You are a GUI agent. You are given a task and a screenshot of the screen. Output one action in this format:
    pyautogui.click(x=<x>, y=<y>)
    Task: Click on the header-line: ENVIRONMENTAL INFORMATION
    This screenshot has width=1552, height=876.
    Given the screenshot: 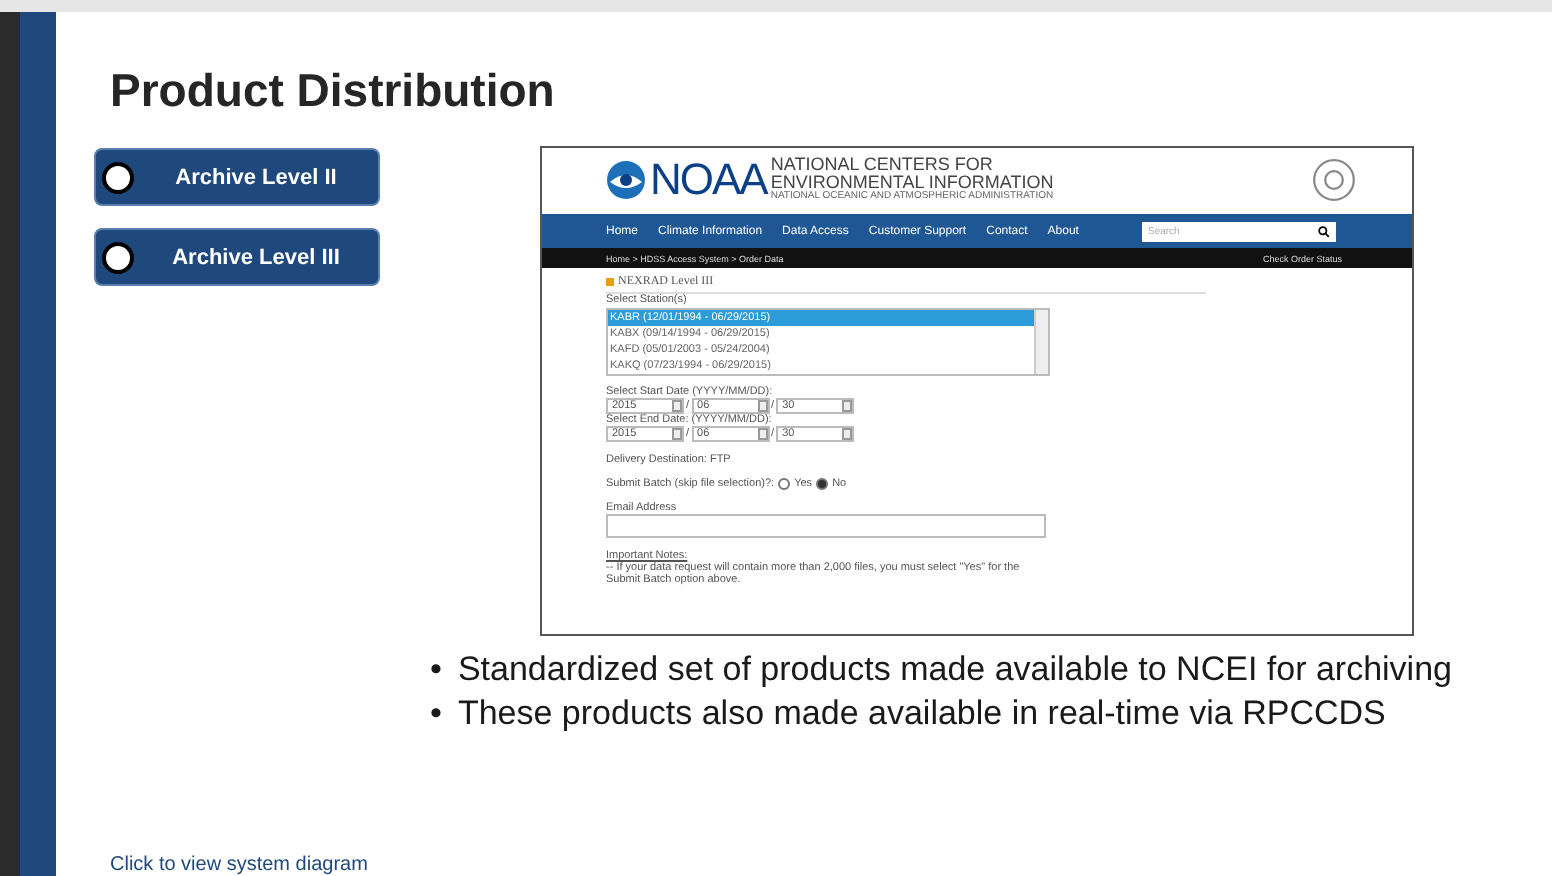 What is the action you would take?
    pyautogui.click(x=912, y=183)
    